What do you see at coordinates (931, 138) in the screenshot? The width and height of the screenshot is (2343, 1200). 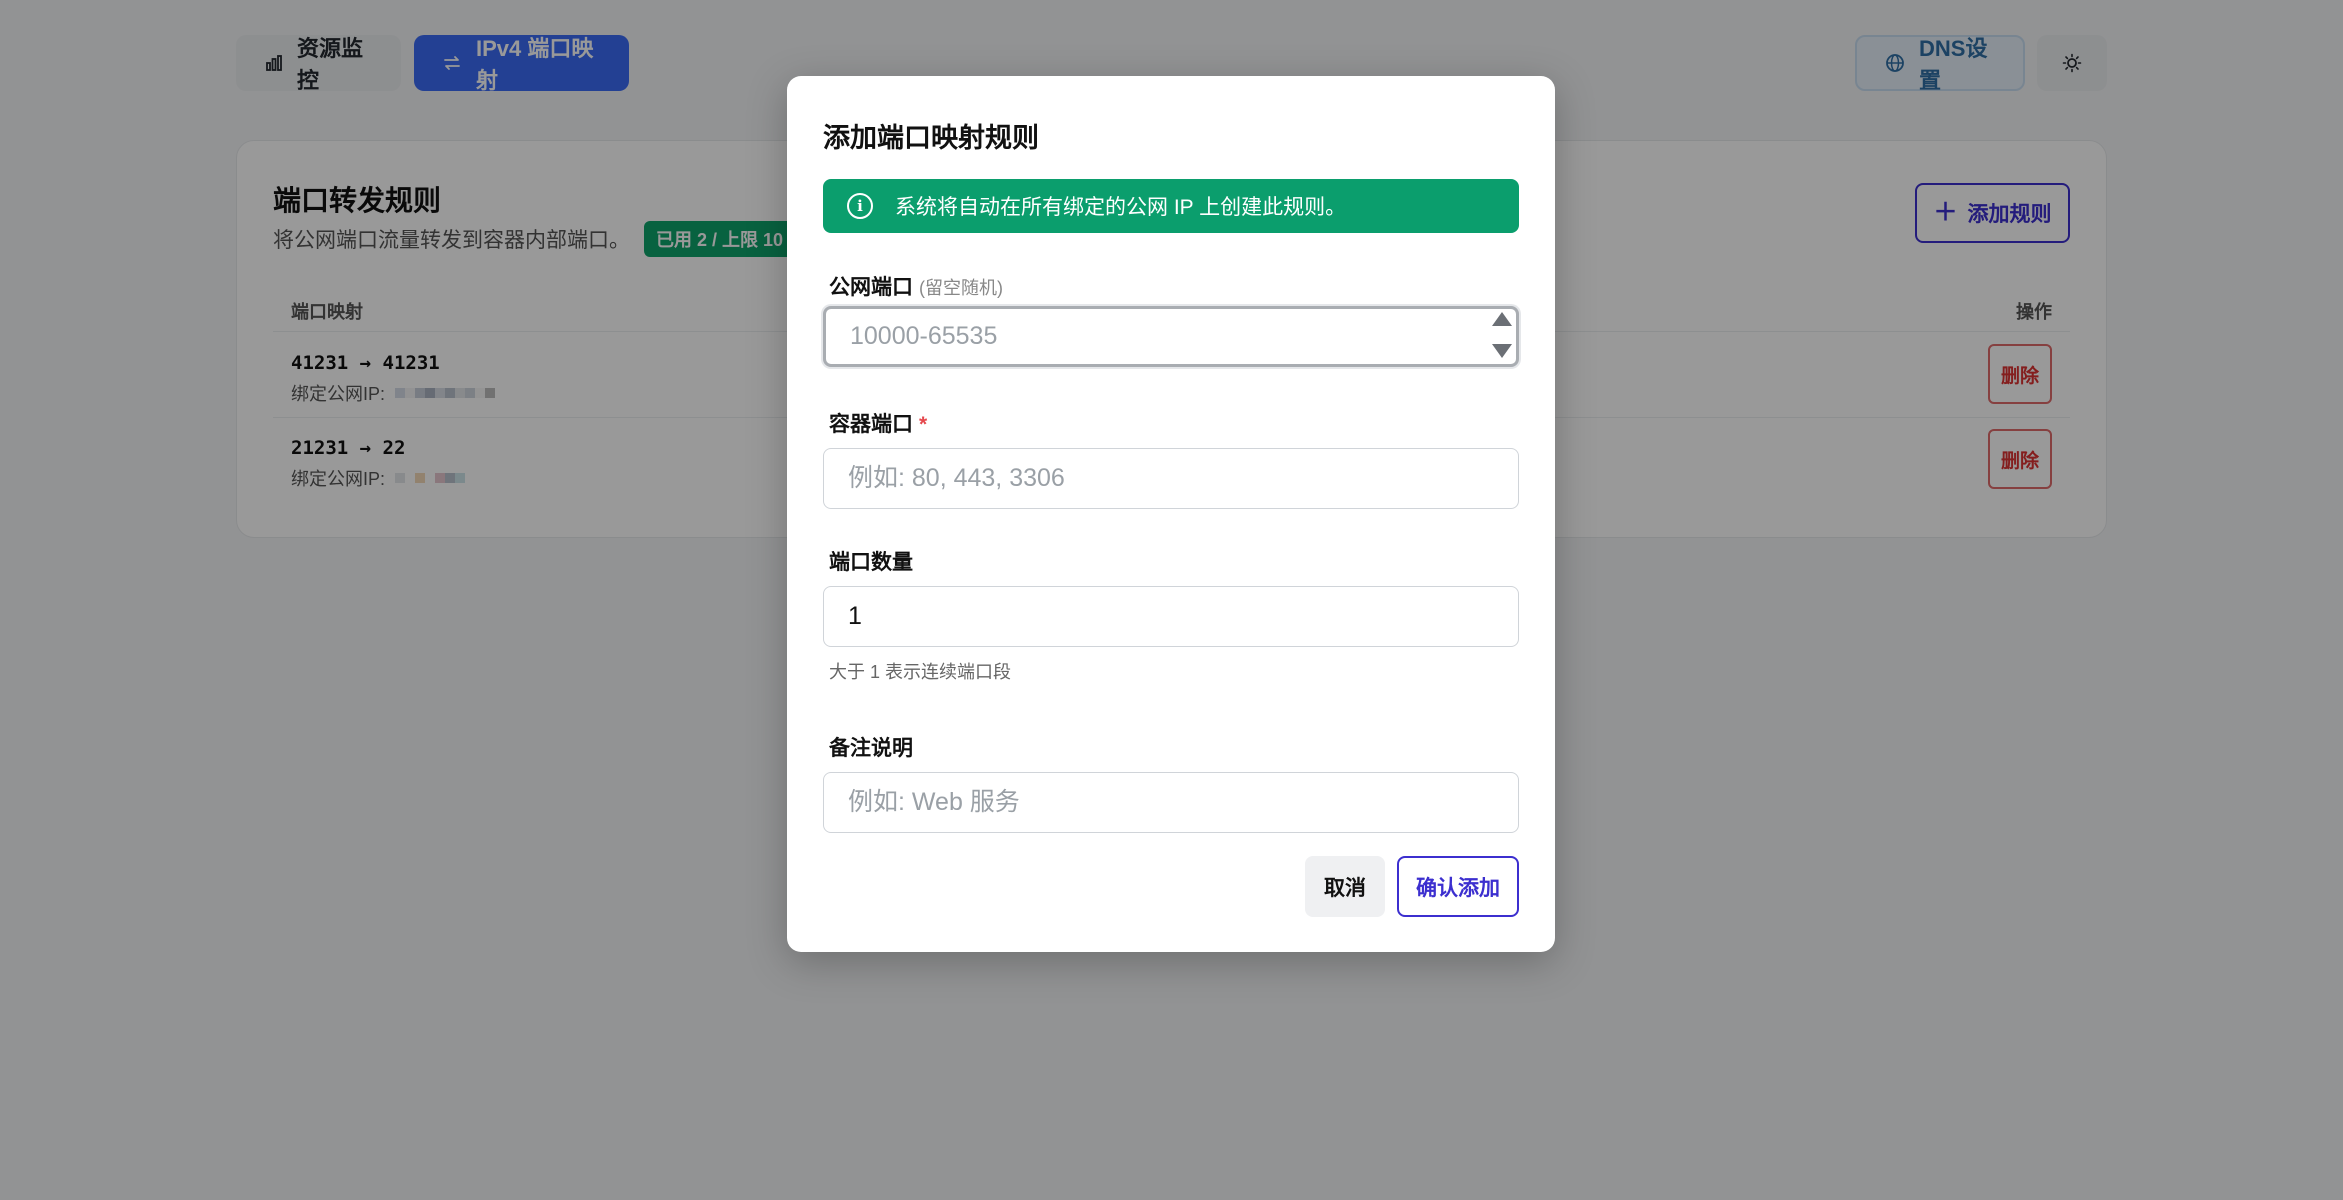 I see `dialog-title: 添加端口映射规则` at bounding box center [931, 138].